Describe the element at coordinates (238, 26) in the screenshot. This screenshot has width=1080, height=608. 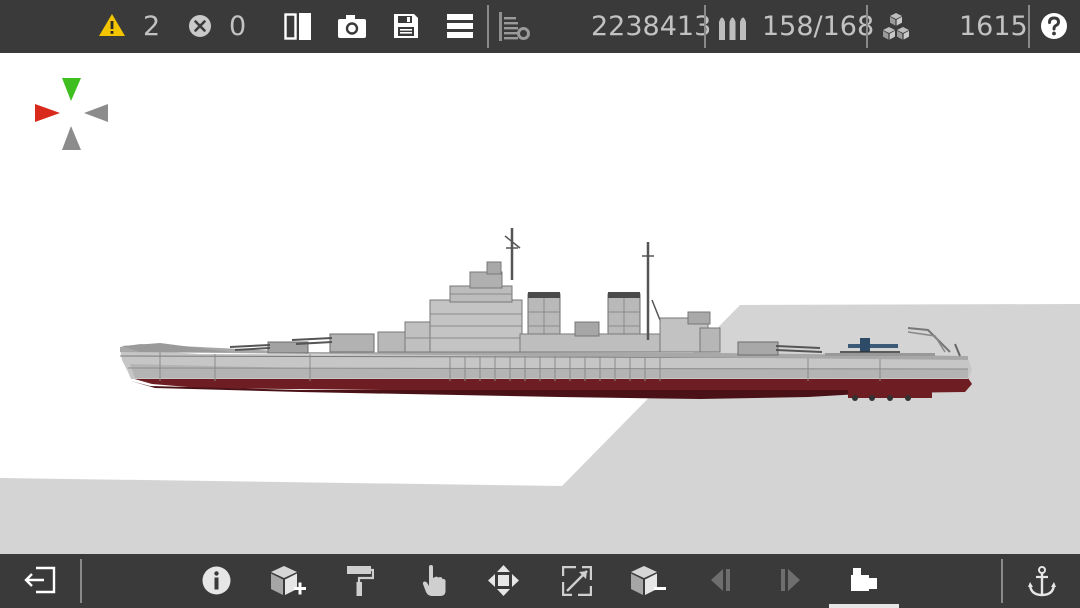
I see `errors-count: 0` at that location.